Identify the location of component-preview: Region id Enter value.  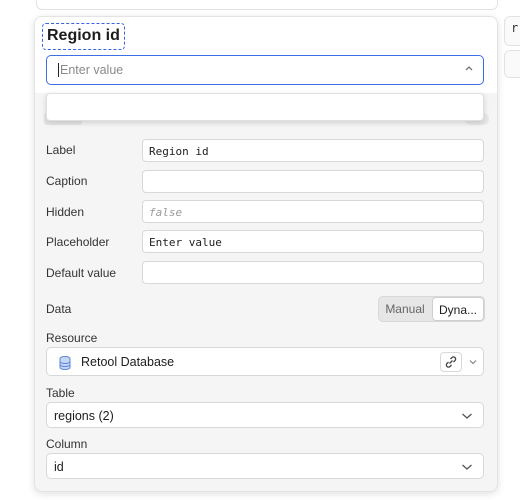
(266, 55).